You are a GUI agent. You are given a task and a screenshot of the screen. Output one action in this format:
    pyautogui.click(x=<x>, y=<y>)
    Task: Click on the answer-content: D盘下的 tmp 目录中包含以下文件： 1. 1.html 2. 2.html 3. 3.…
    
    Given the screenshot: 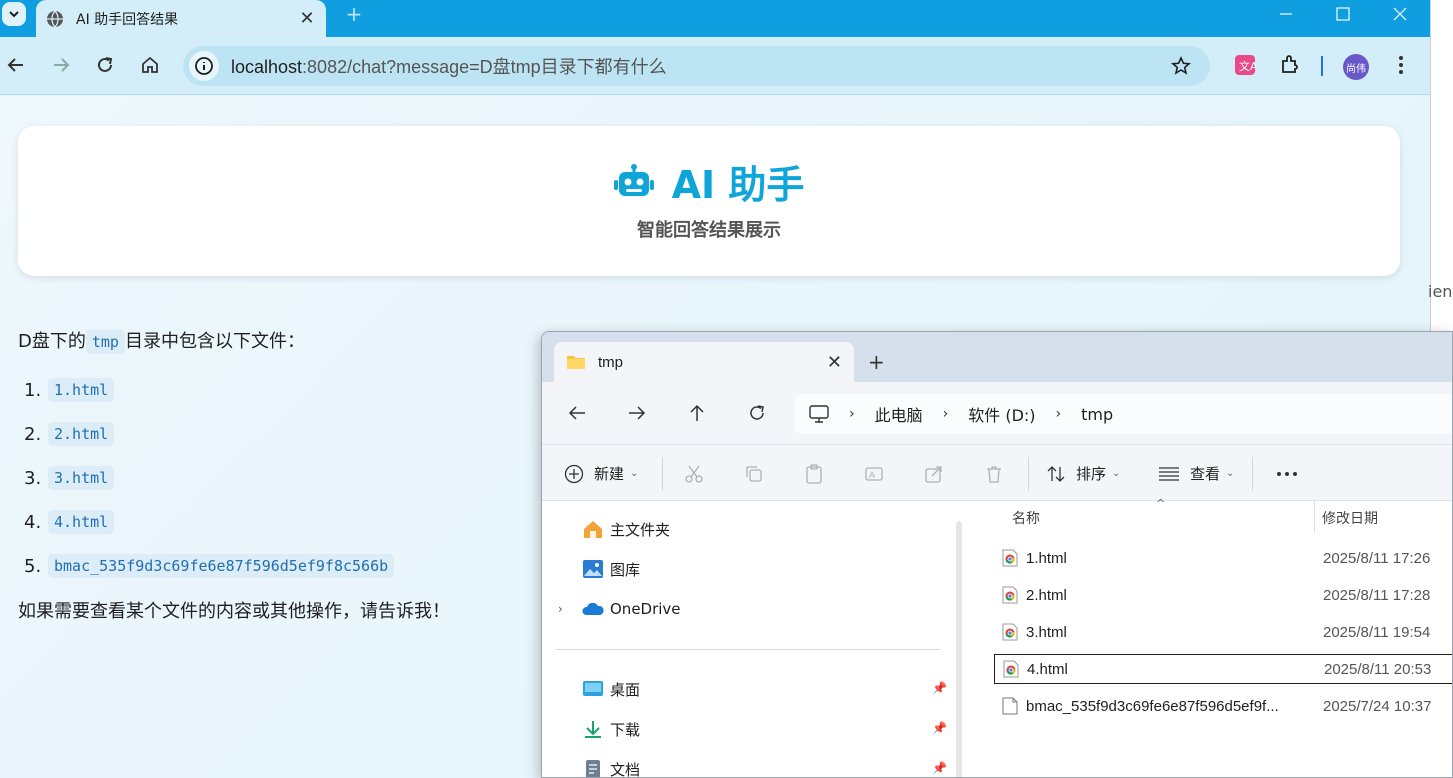 What is the action you would take?
    pyautogui.click(x=278, y=477)
    